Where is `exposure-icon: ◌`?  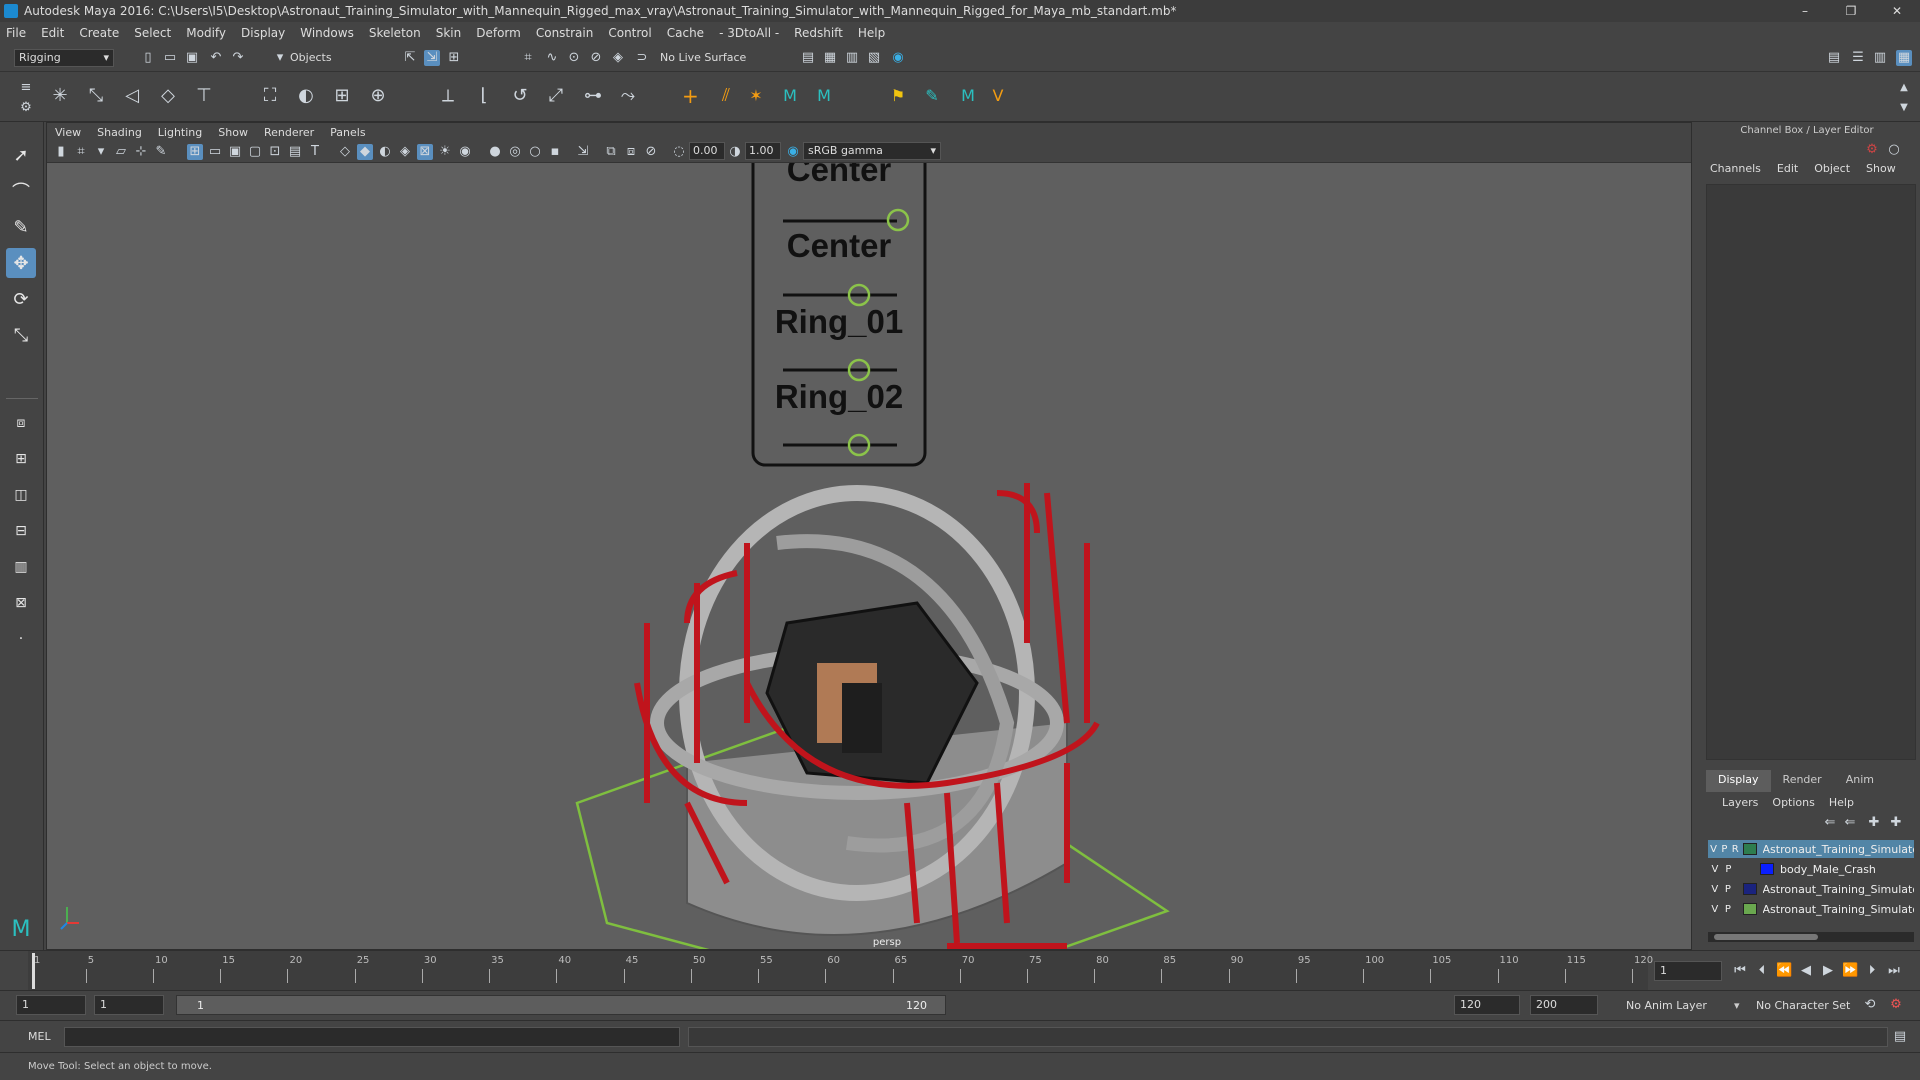 exposure-icon: ◌ is located at coordinates (679, 152).